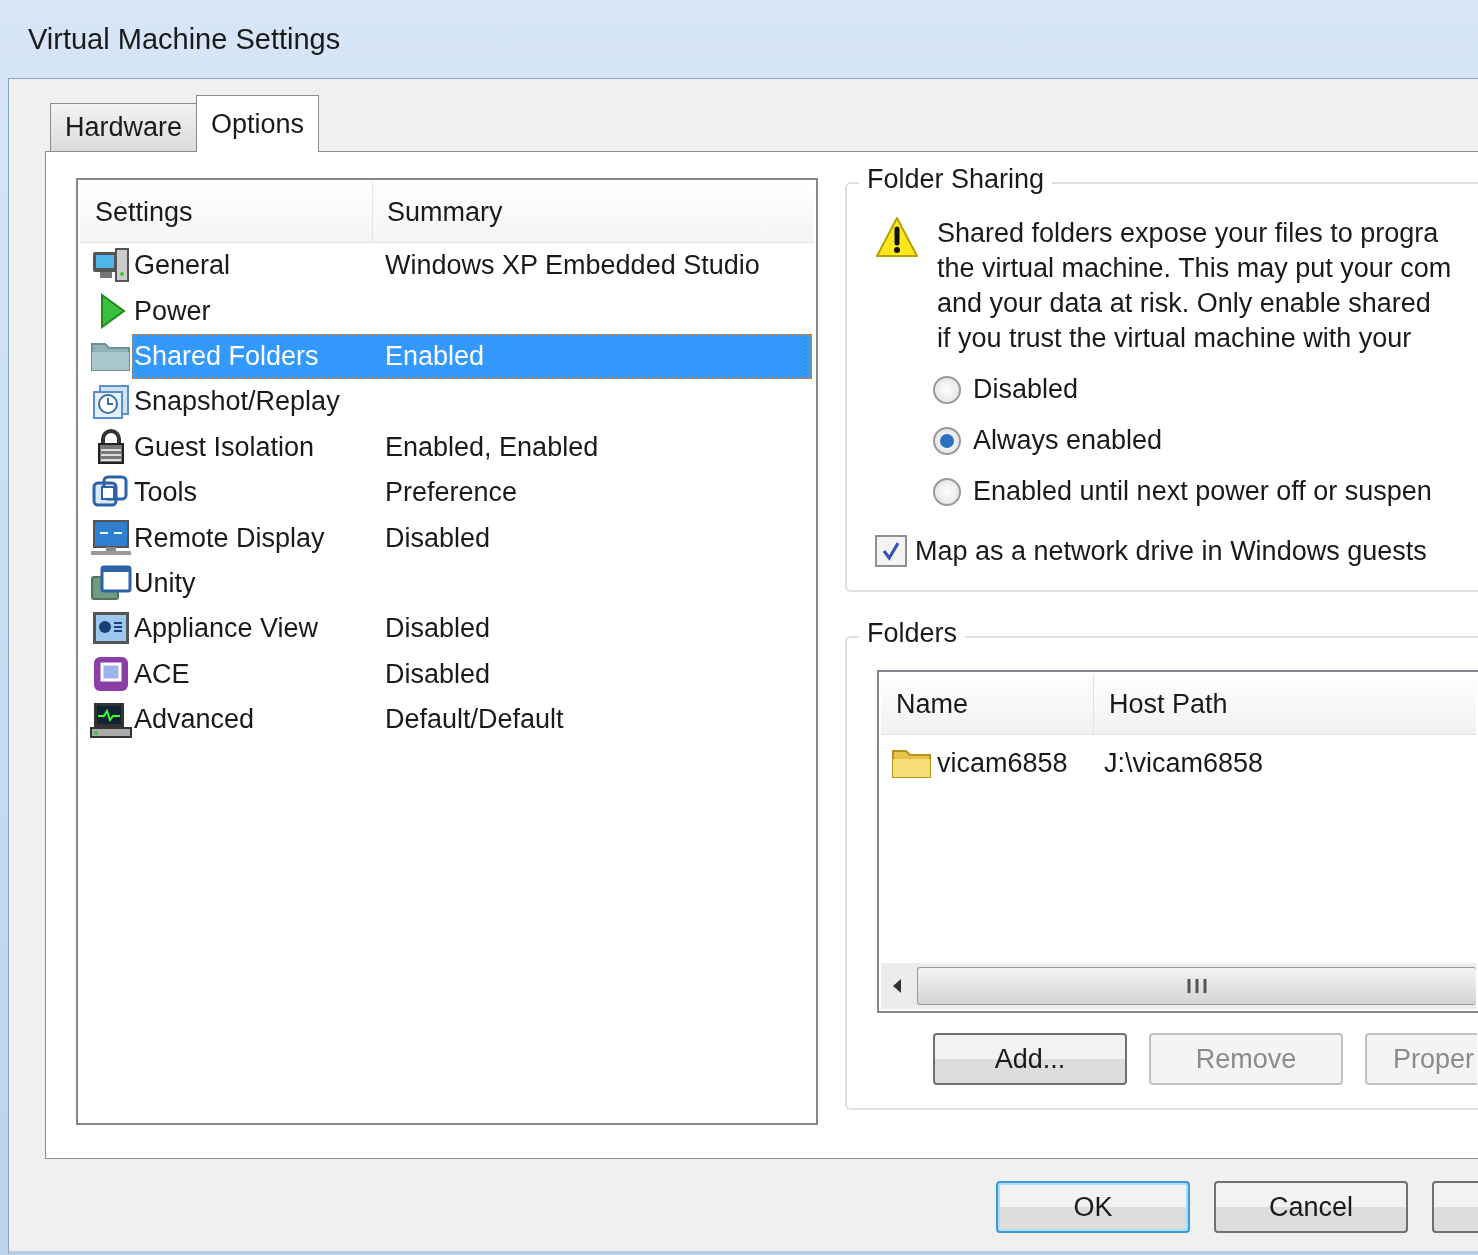 This screenshot has width=1478, height=1255. I want to click on radio-button: Enabled until next power off or suspen, so click(1205, 491).